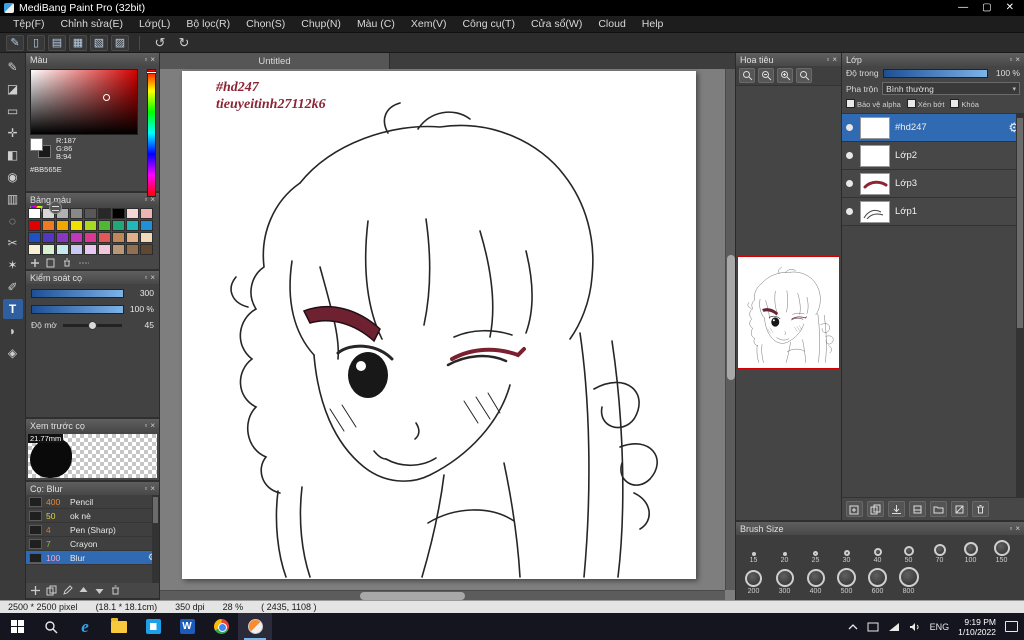 The height and width of the screenshot is (640, 1024). I want to click on action-center-icon, so click(1011, 626).